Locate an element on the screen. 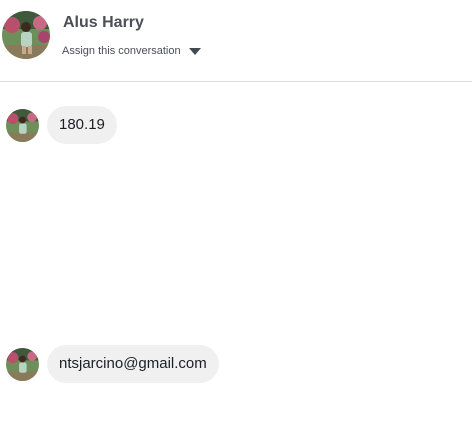 This screenshot has height=431, width=472. message-bubble: 180.19 is located at coordinates (82, 125).